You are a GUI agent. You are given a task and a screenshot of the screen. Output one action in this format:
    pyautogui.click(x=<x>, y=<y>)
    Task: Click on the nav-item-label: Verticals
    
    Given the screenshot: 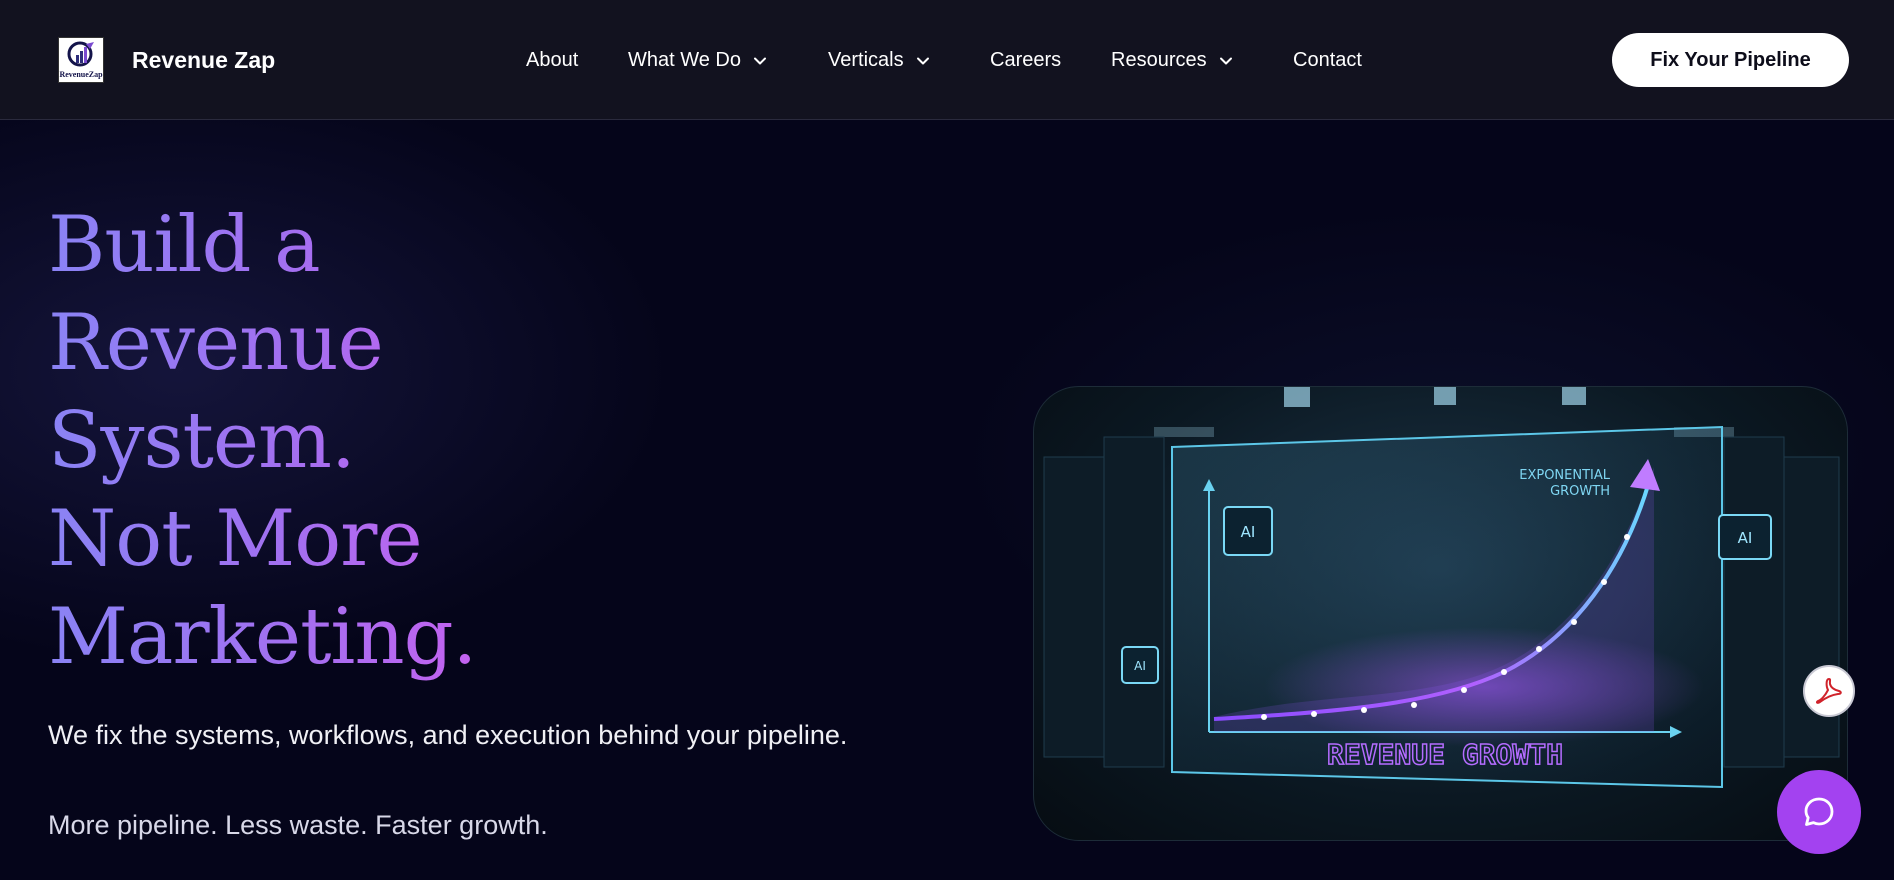 What is the action you would take?
    pyautogui.click(x=866, y=60)
    